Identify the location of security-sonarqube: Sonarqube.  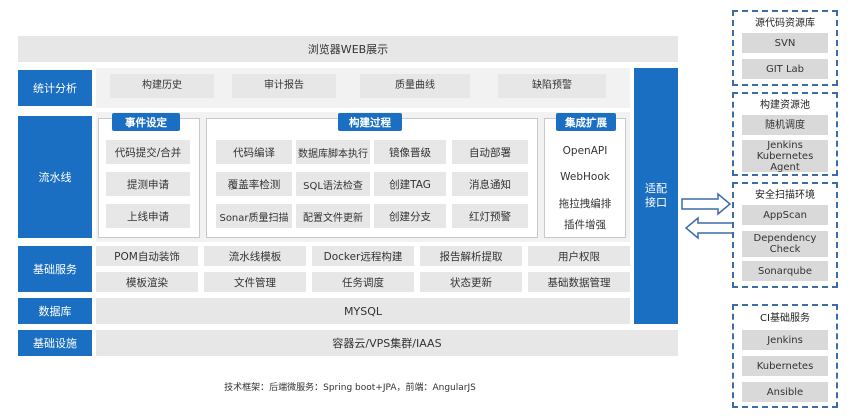
(785, 271).